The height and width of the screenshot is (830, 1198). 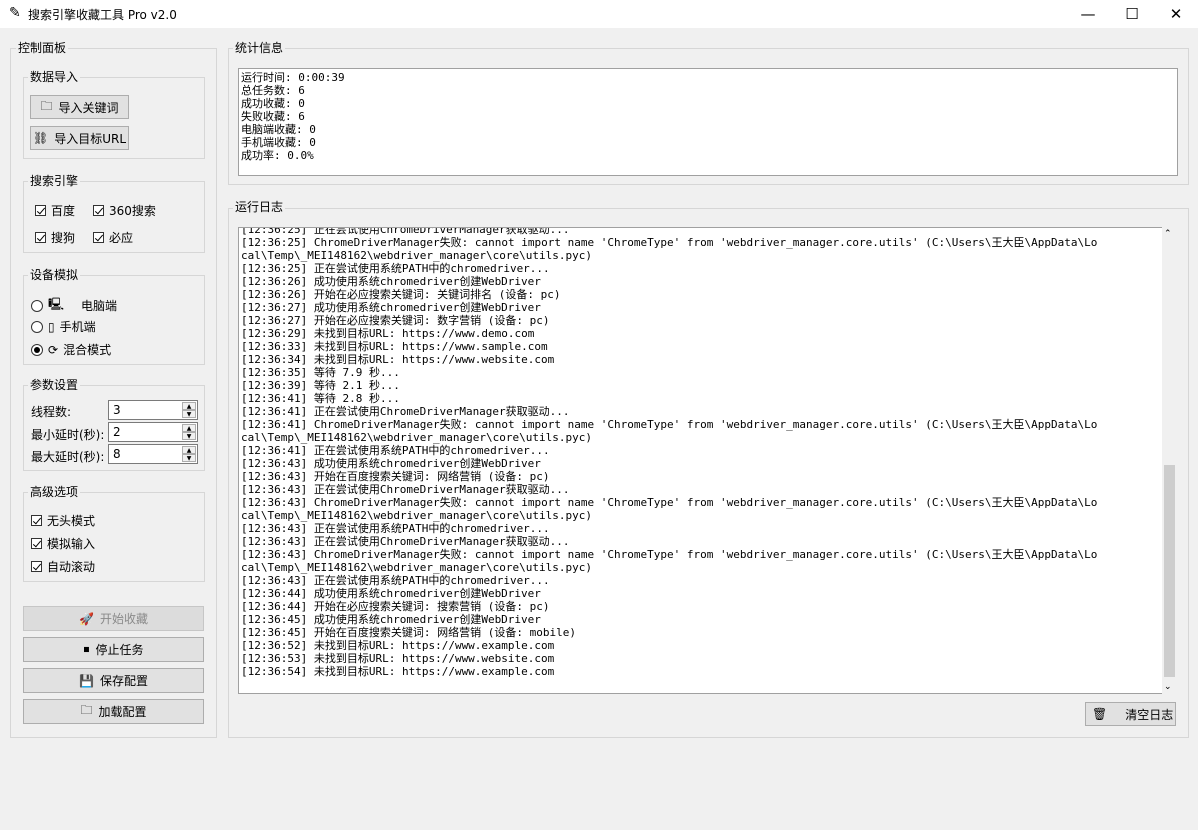 What do you see at coordinates (68, 457) in the screenshot?
I see `max-delay-label: 最大延时(秒):` at bounding box center [68, 457].